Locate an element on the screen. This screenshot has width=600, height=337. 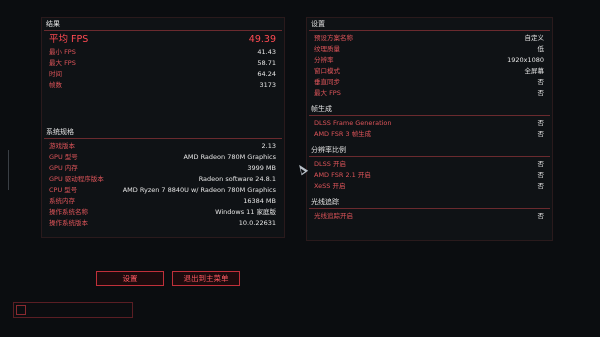
logo-mark-icon is located at coordinates (21, 310).